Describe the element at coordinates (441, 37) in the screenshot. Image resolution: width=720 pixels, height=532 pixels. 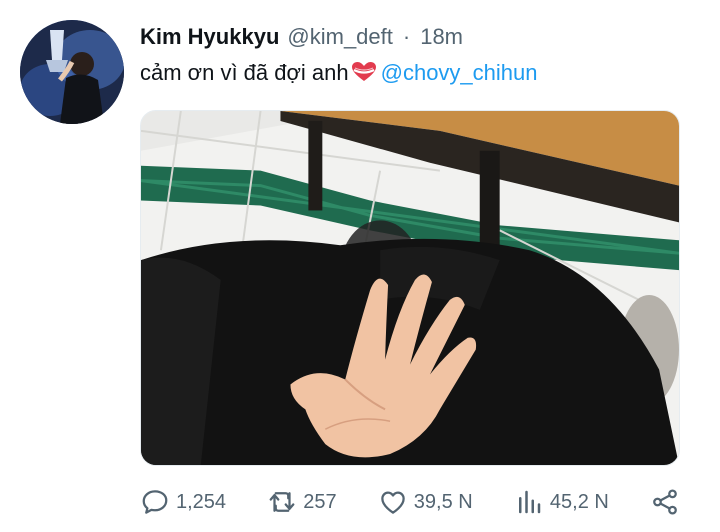
I see `tweet-time: 18m` at that location.